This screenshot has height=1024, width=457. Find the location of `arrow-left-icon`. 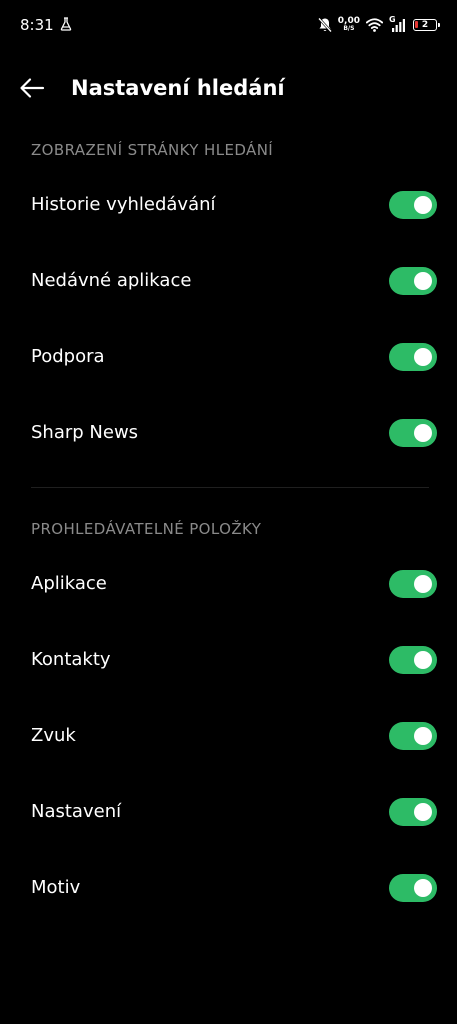

arrow-left-icon is located at coordinates (32, 88).